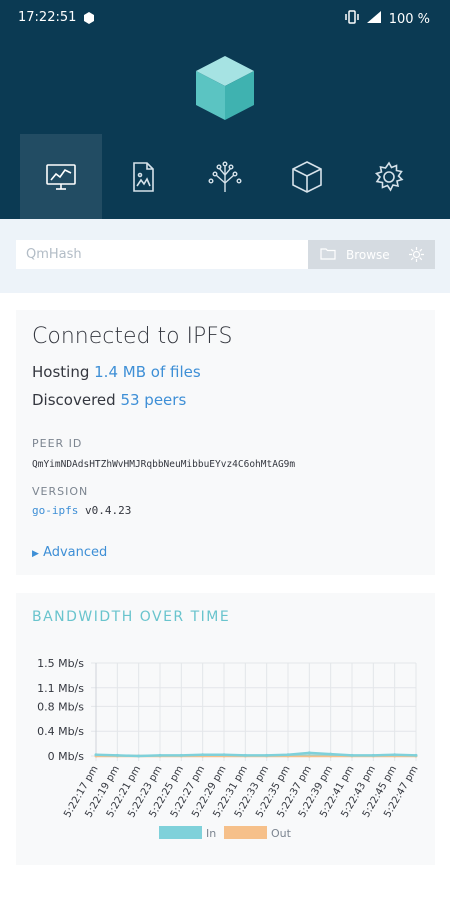 Image resolution: width=450 pixels, height=900 pixels. I want to click on file-image-icon, so click(143, 176).